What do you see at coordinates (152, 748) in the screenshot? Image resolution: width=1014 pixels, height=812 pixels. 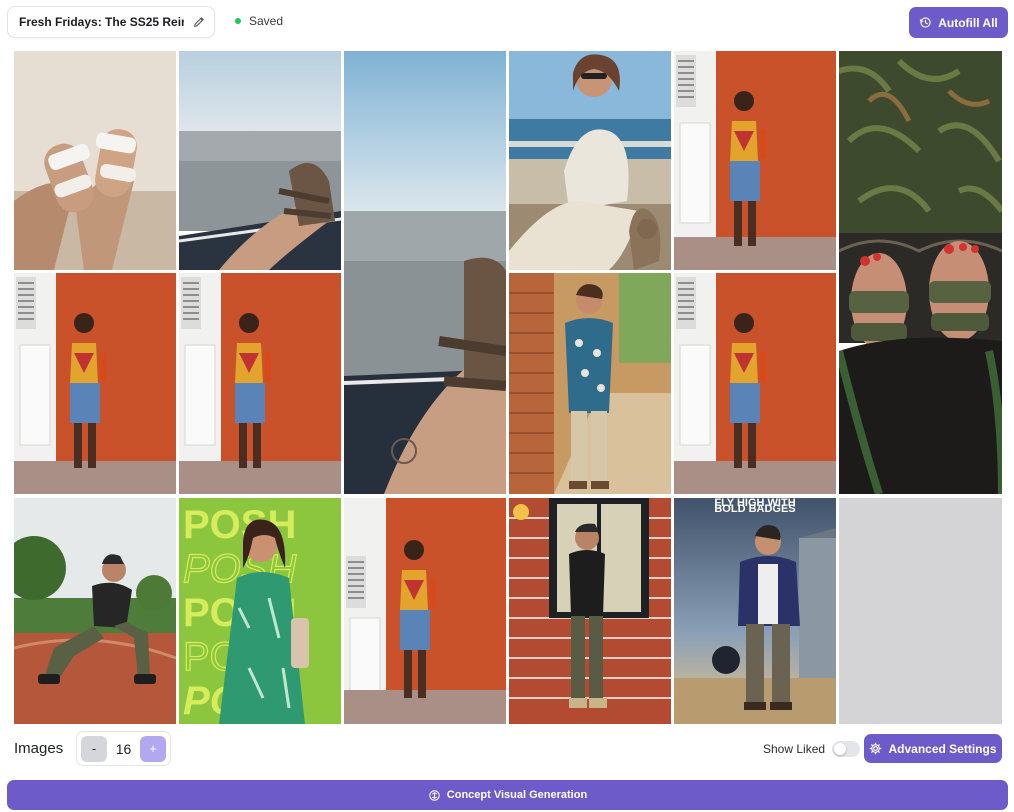 I see `increment-button: +` at bounding box center [152, 748].